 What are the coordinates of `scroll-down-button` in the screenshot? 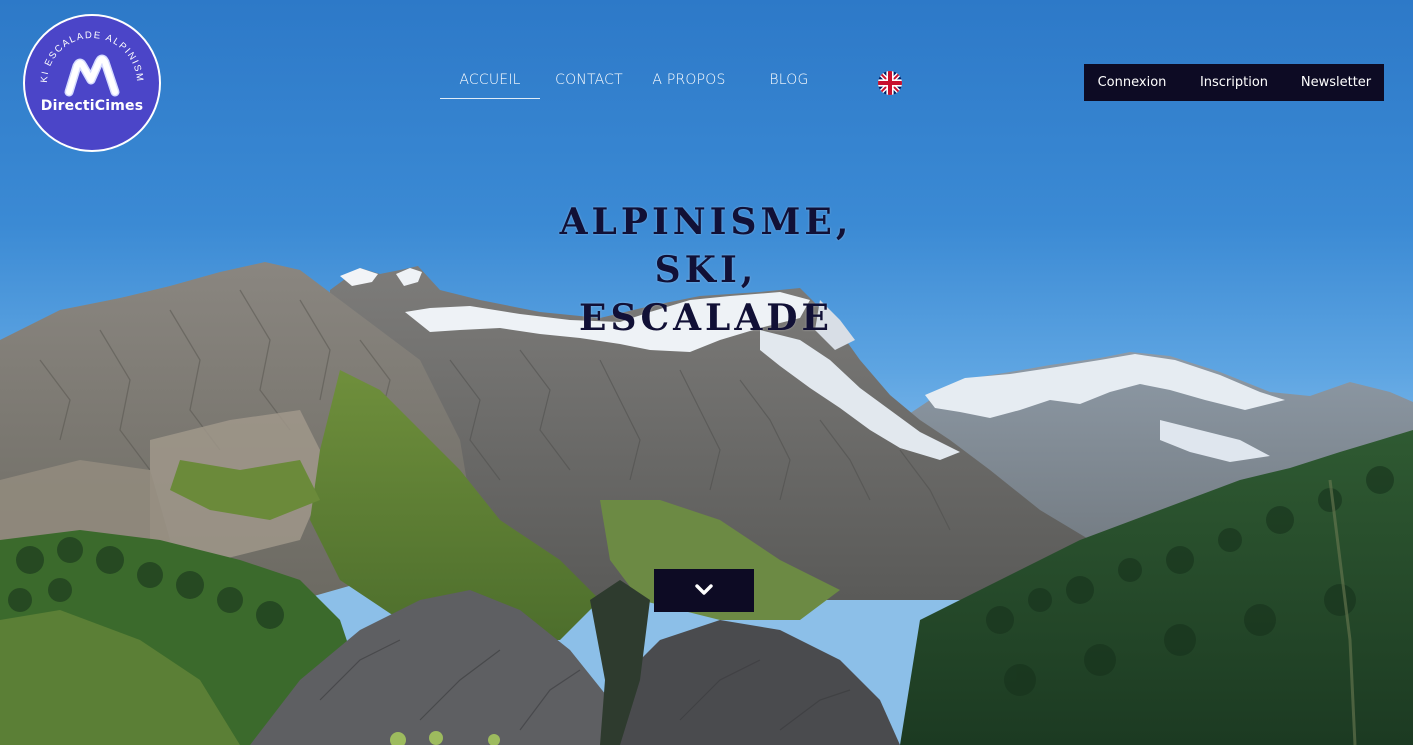 It's located at (704, 590).